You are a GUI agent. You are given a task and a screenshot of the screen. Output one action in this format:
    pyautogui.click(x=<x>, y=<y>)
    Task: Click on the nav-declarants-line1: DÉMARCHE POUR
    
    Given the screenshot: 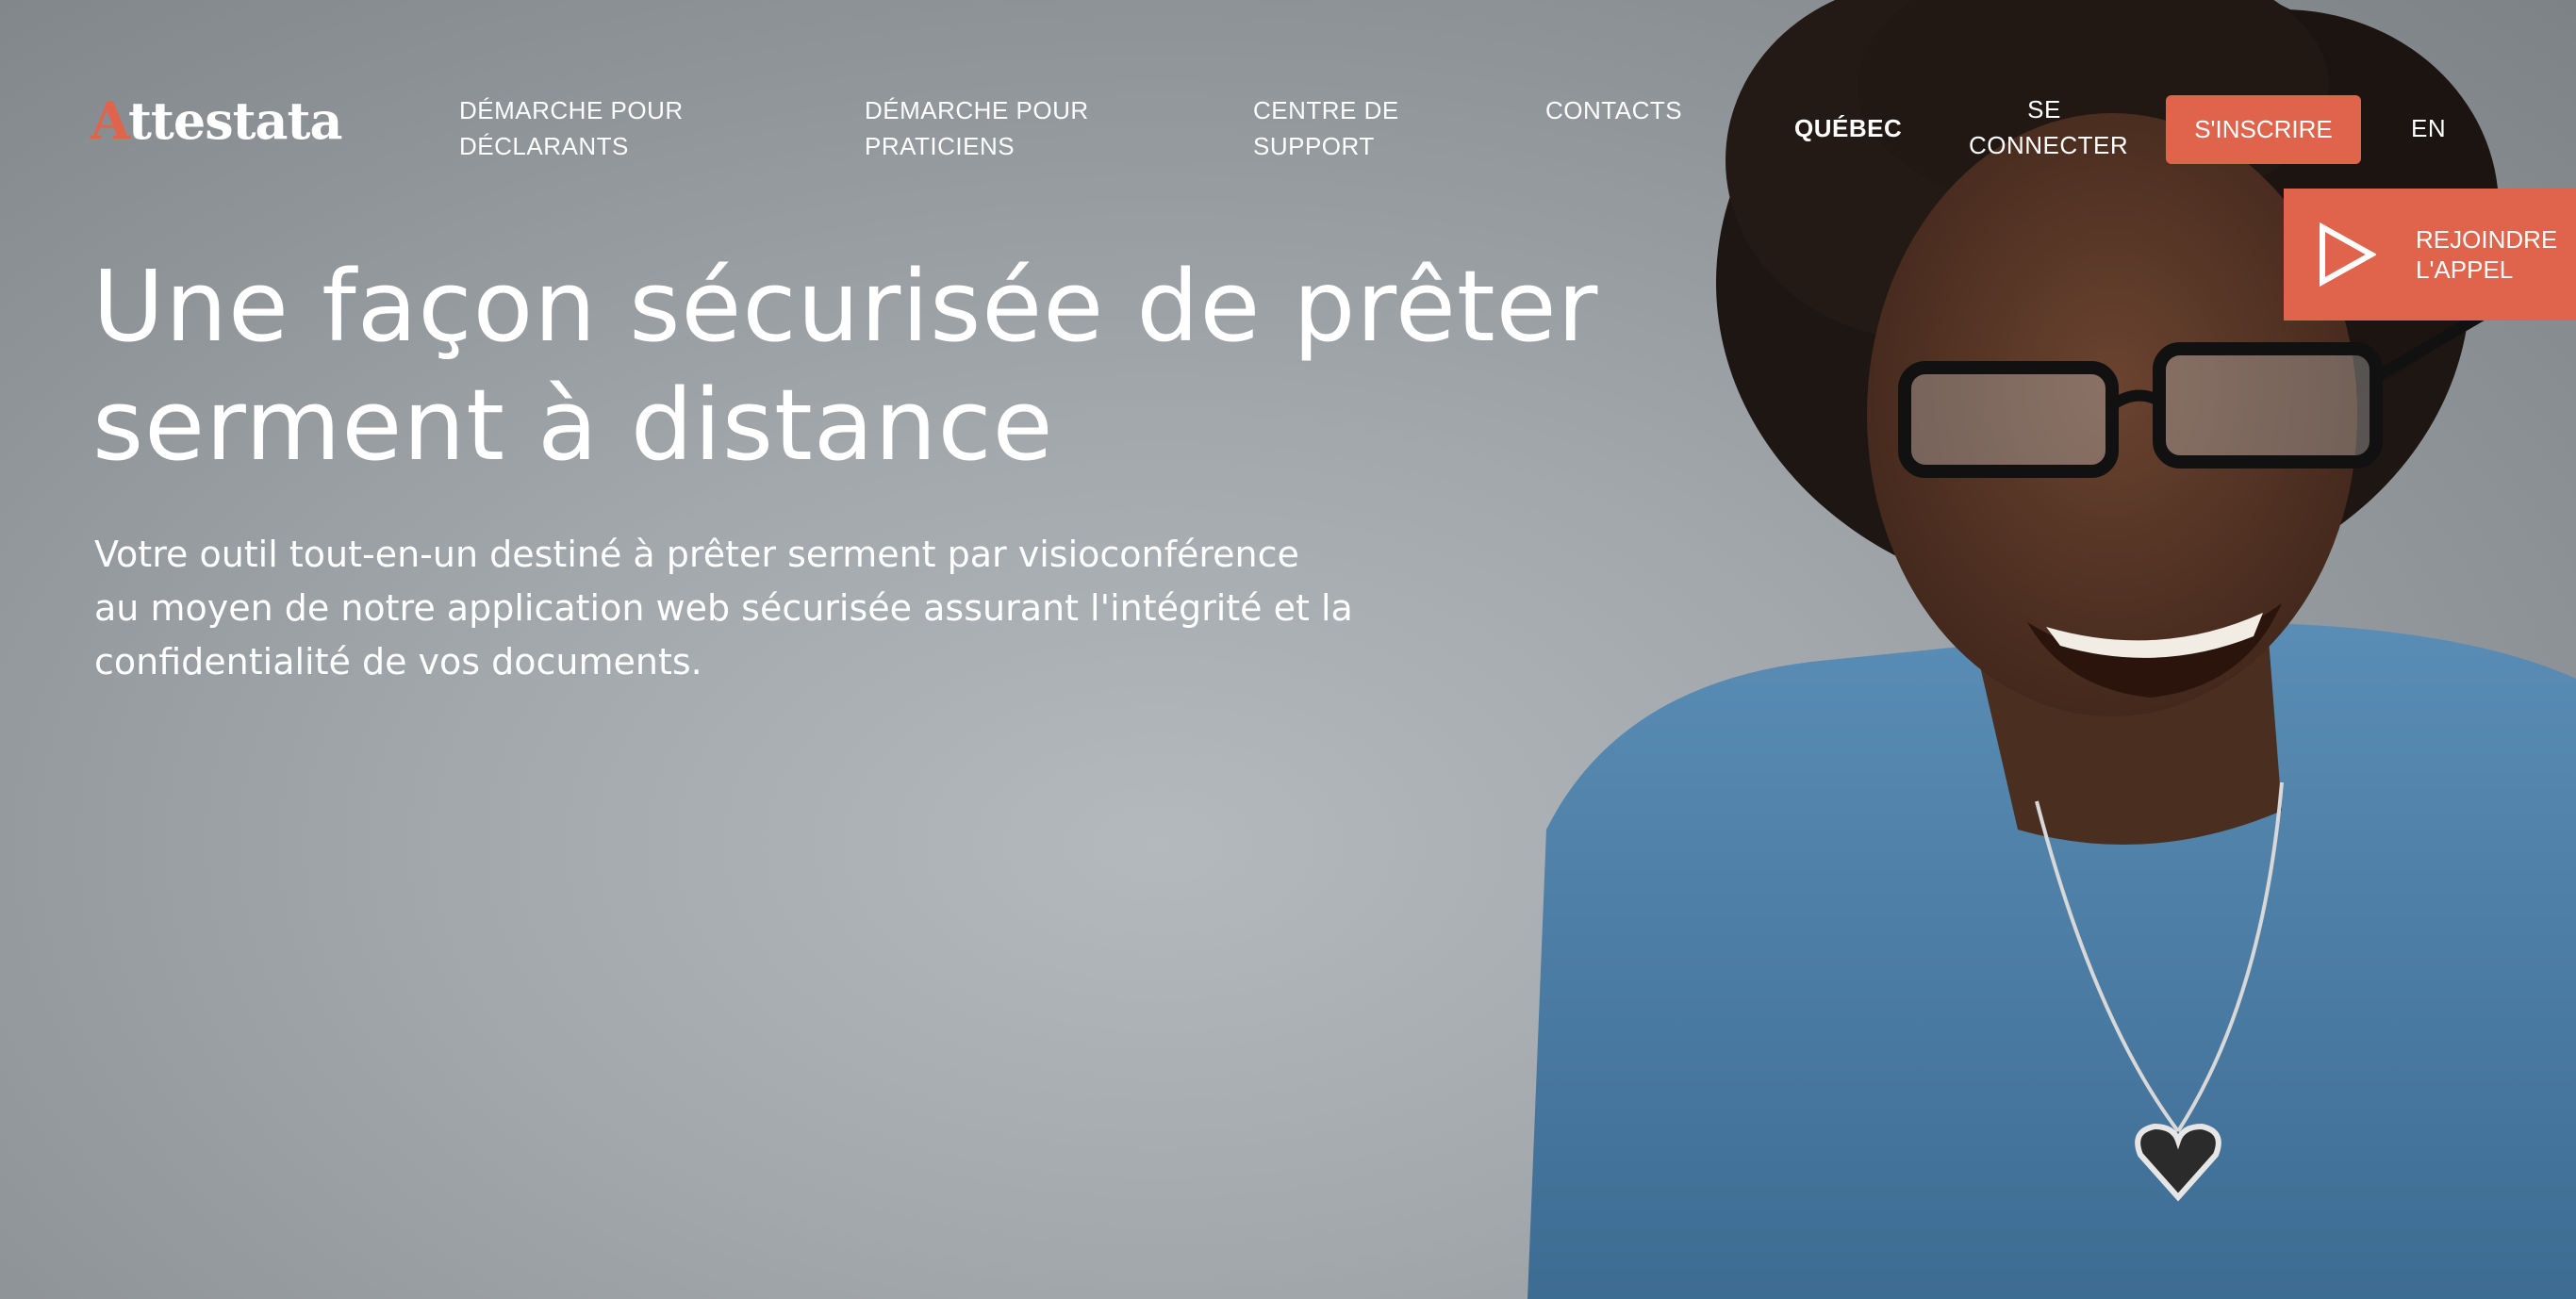 What is the action you would take?
    pyautogui.click(x=571, y=110)
    